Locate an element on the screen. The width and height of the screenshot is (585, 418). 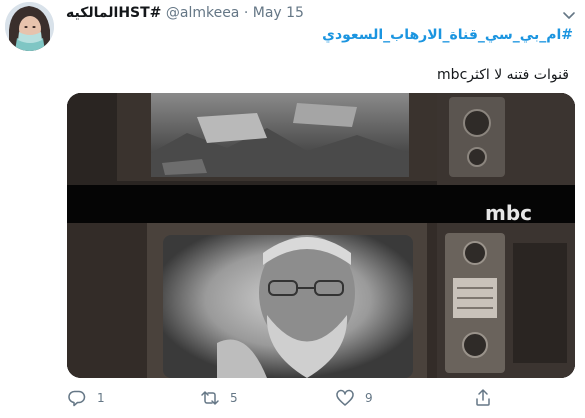
reply-button: 1 is located at coordinates (86, 398).